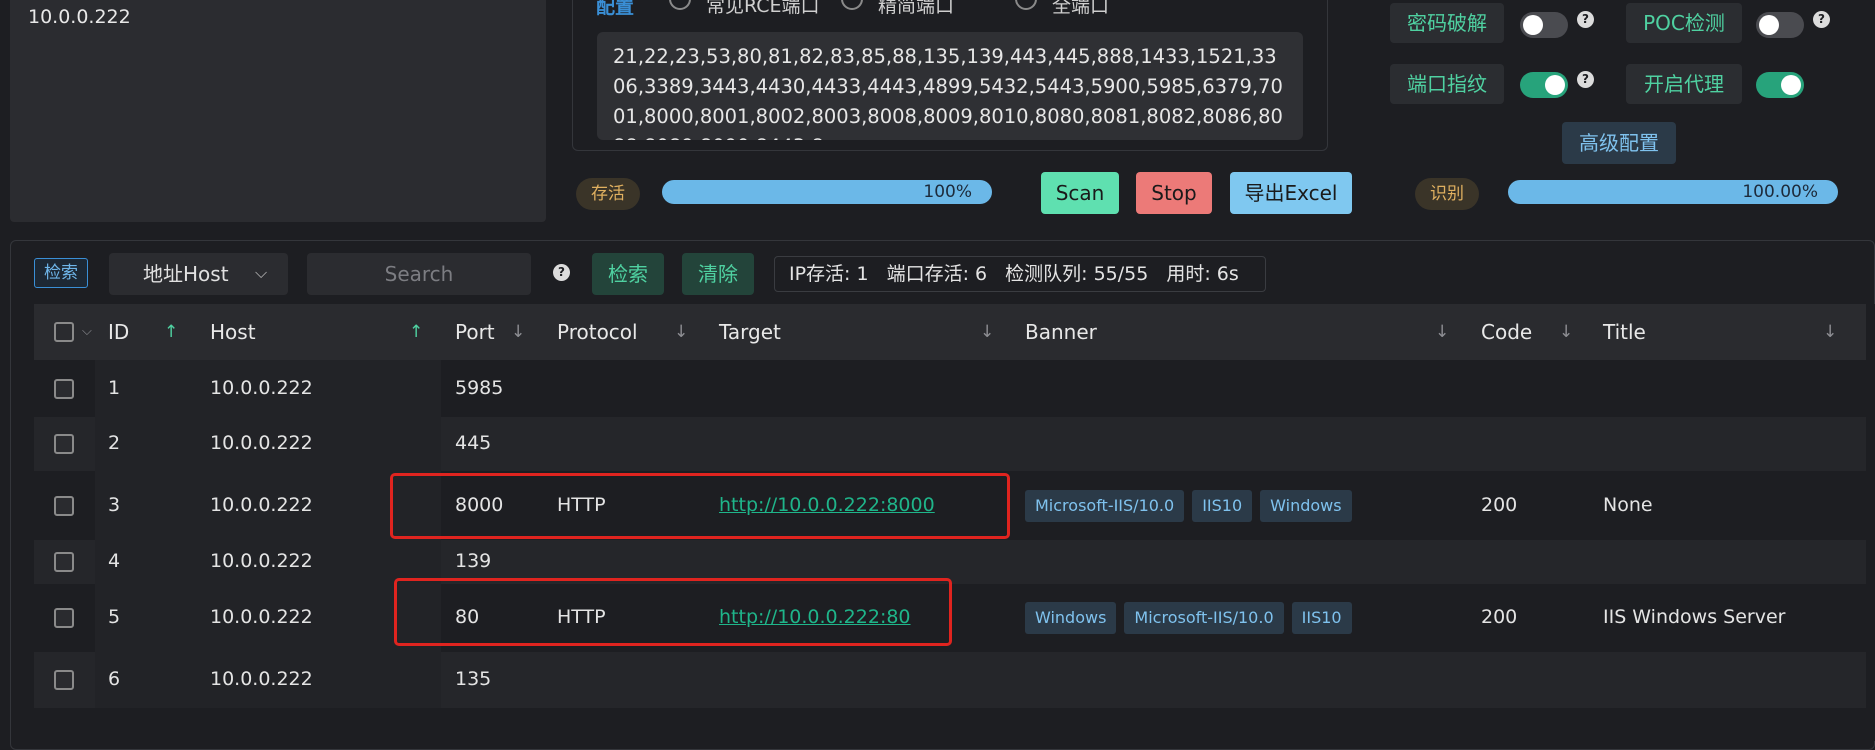 The image size is (1875, 750). Describe the element at coordinates (947, 192) in the screenshot. I see `alive-progress-text: 100%` at that location.